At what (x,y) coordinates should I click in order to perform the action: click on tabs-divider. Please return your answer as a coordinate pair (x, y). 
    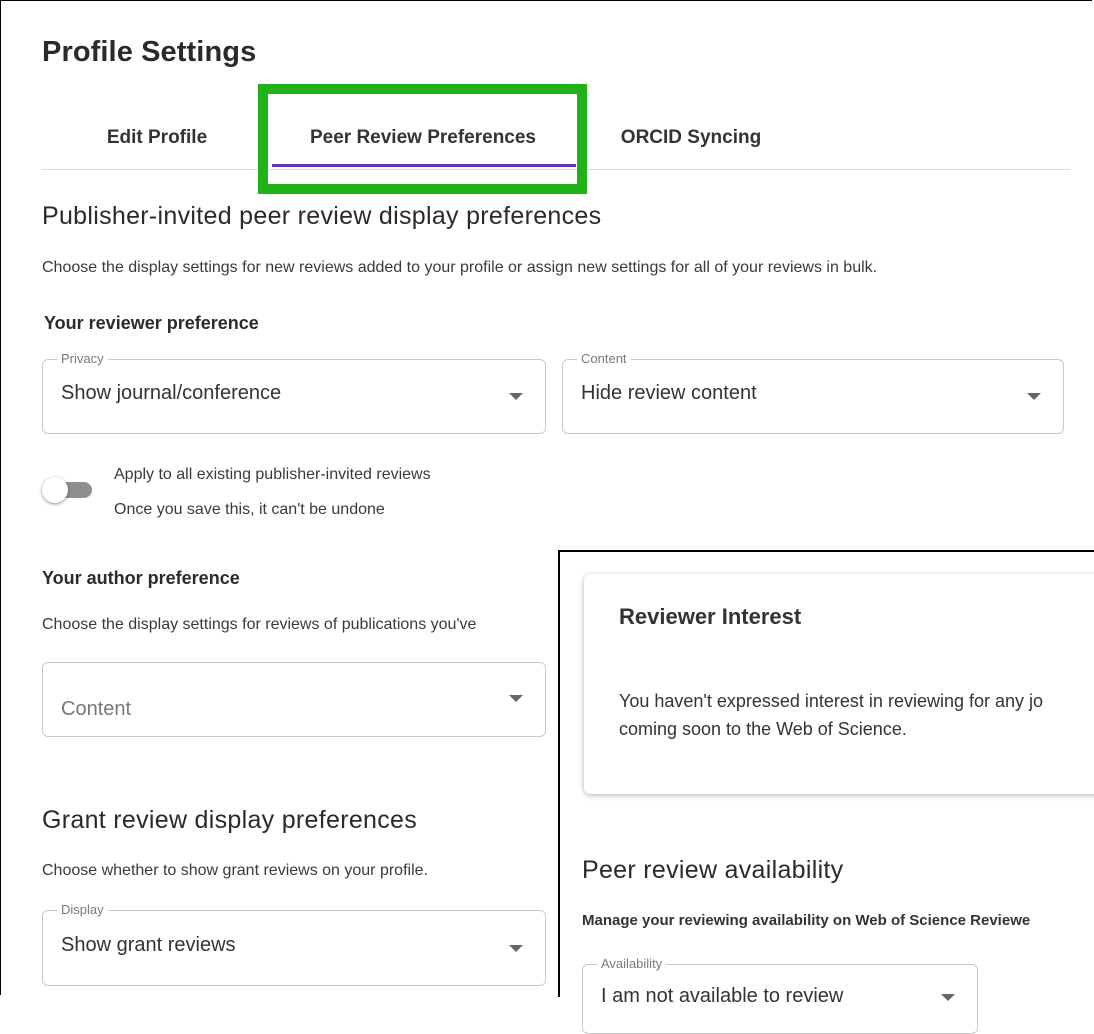
    Looking at the image, I should click on (556, 169).